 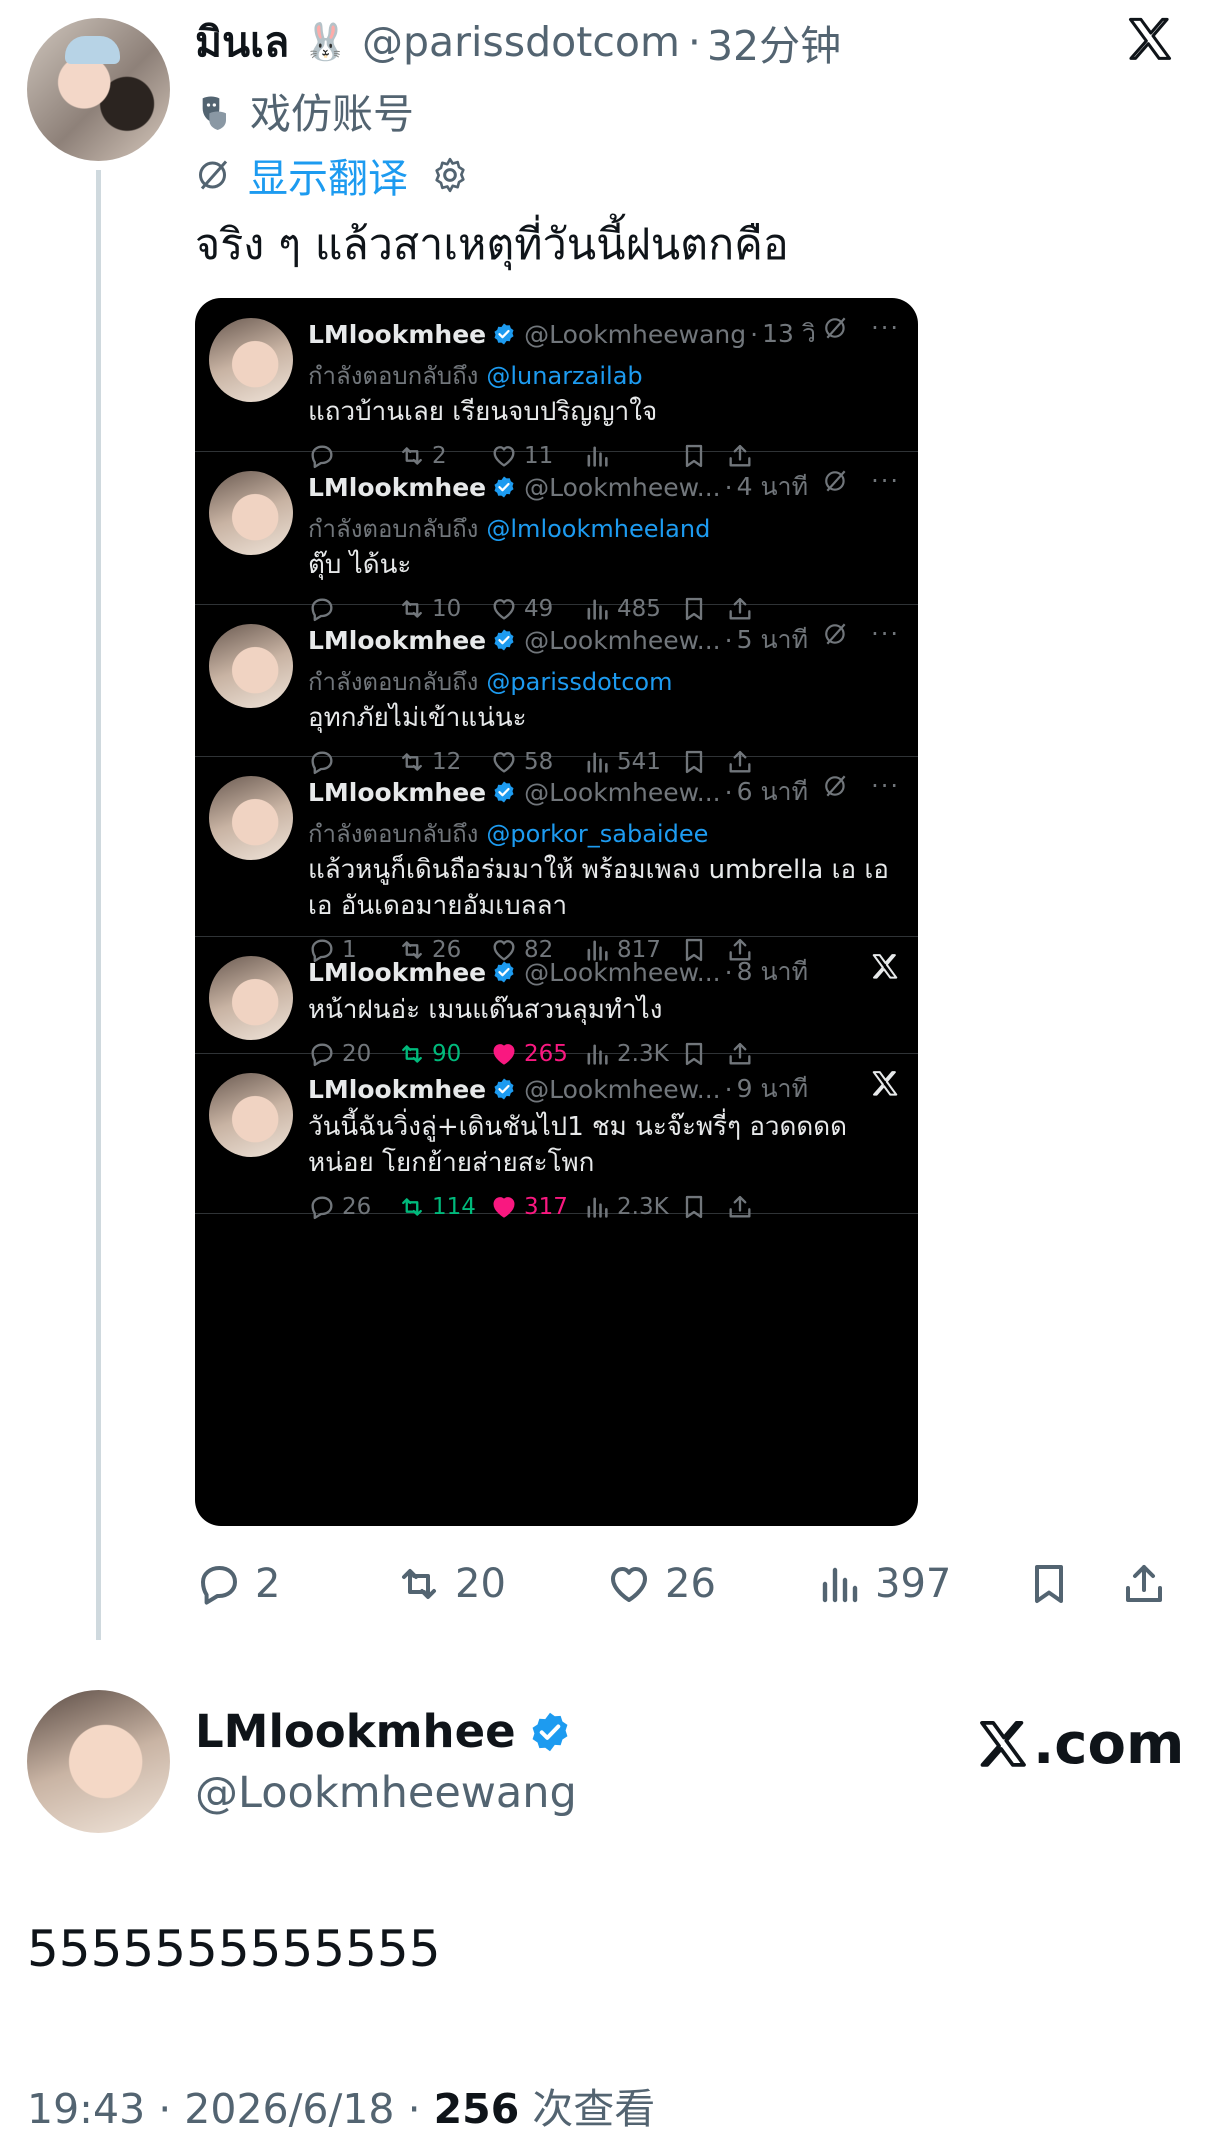 What do you see at coordinates (774, 42) in the screenshot?
I see `tweet-time: 32分钟` at bounding box center [774, 42].